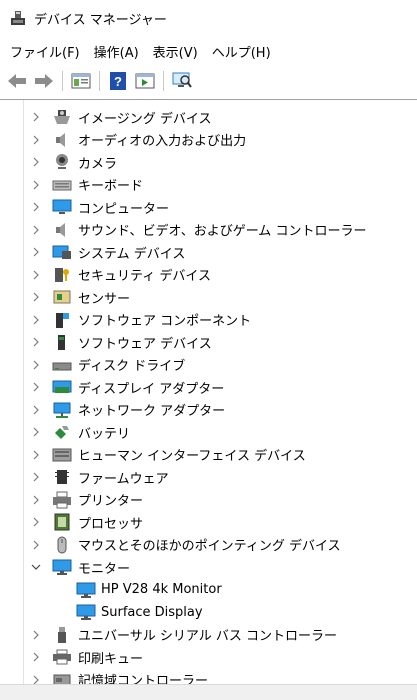 The height and width of the screenshot is (700, 417). What do you see at coordinates (81, 81) in the screenshot?
I see `properties-icon` at bounding box center [81, 81].